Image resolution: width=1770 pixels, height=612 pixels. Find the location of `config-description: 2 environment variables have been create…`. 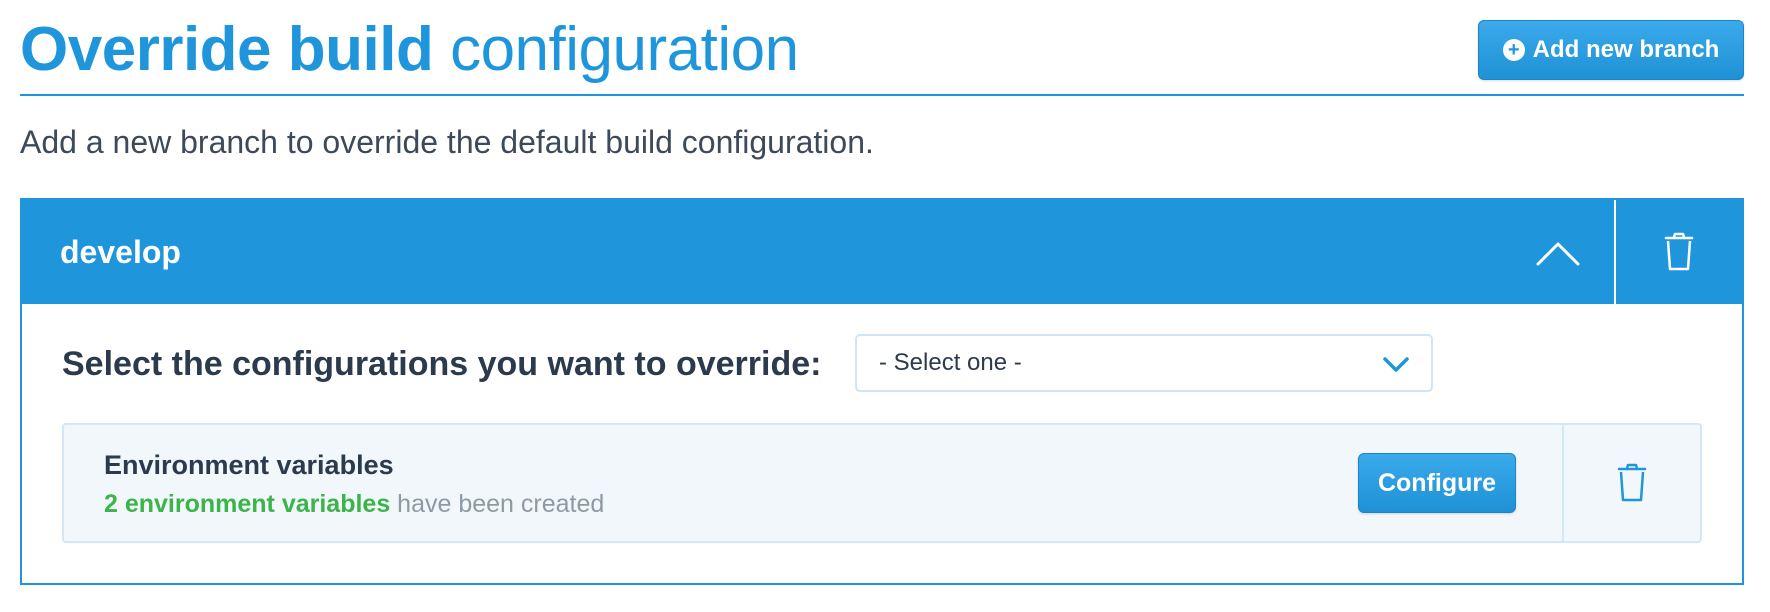

config-description: 2 environment variables have been create… is located at coordinates (354, 504).